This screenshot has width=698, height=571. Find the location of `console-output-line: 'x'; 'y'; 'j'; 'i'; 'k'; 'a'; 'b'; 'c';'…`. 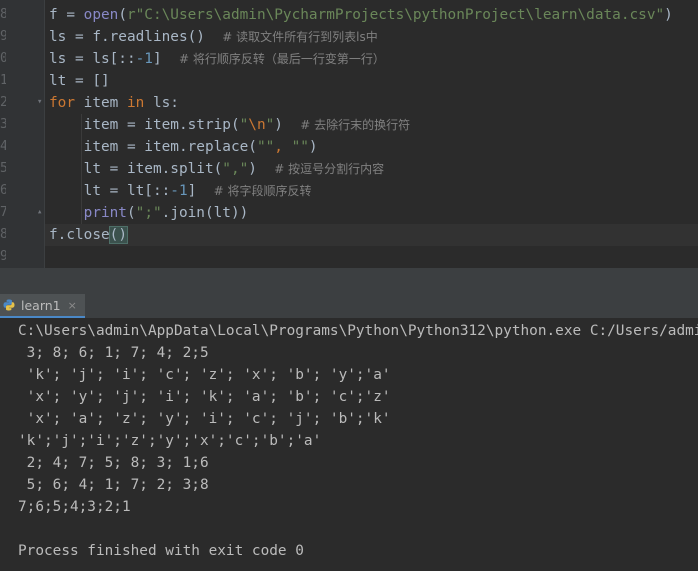

console-output-line: 'x'; 'y'; 'j'; 'i'; 'k'; 'a'; 'b'; 'c';'… is located at coordinates (204, 397).